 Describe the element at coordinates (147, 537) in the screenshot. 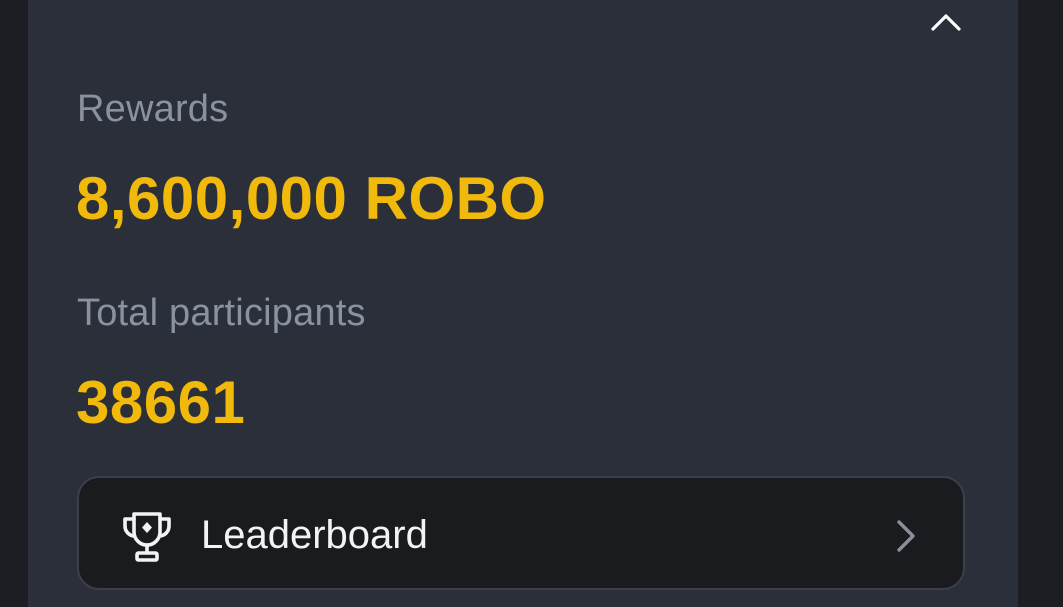

I see `trophy-icon` at that location.